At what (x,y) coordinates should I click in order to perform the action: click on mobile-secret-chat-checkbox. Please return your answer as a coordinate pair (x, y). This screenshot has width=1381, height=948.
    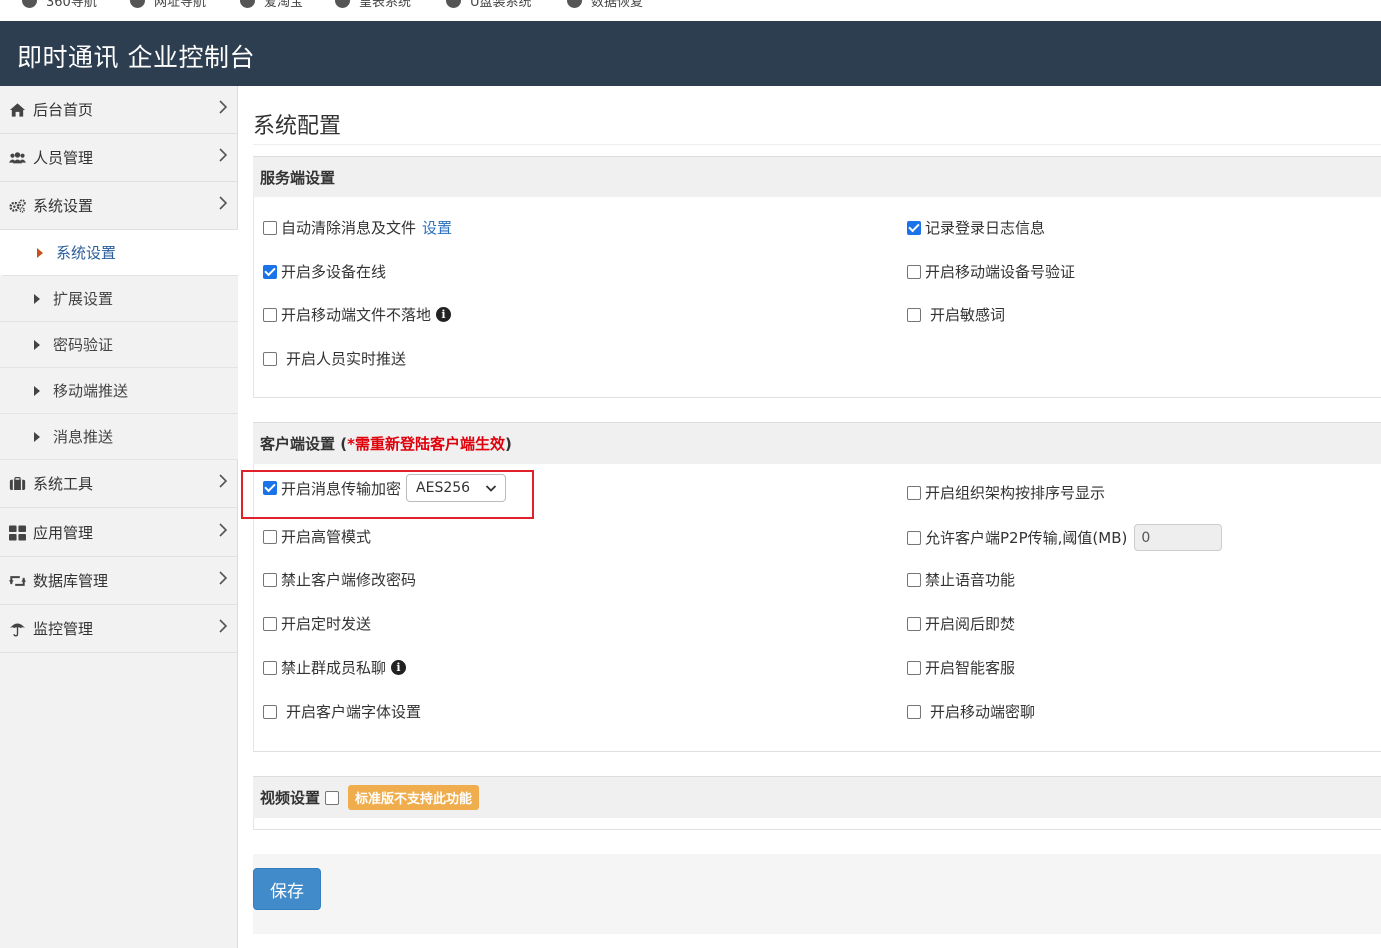
    Looking at the image, I should click on (914, 711).